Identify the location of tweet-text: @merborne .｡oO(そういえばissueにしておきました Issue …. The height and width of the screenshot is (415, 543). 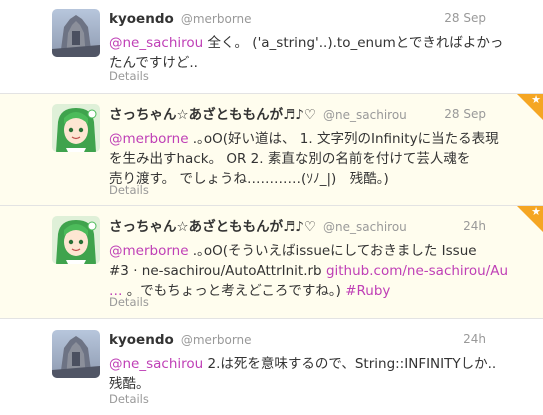
(308, 271).